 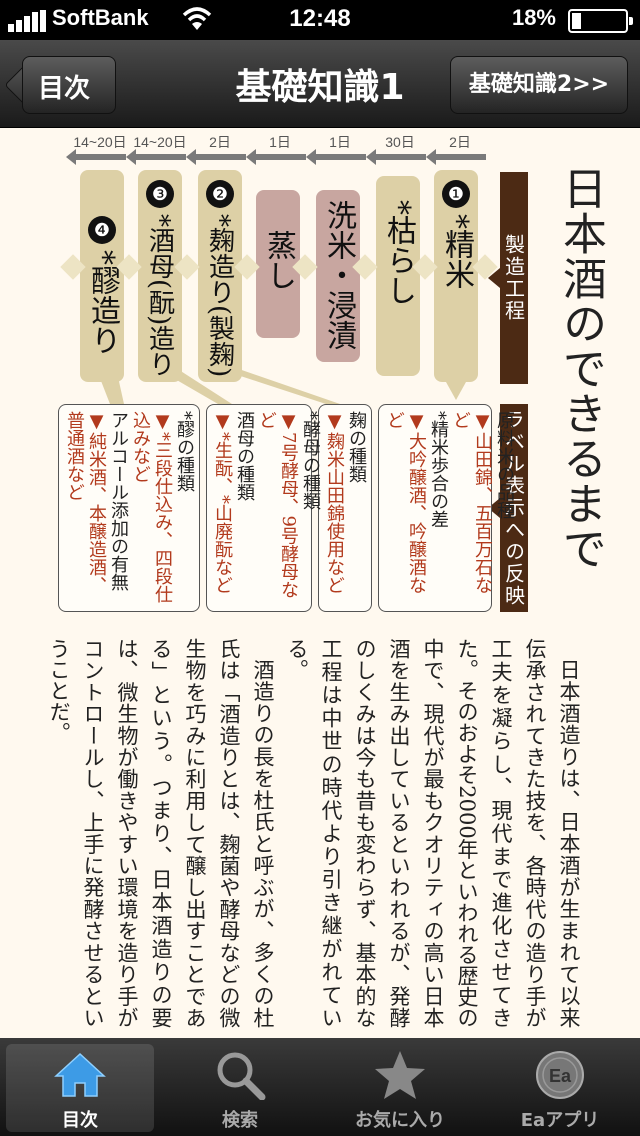 I want to click on battery-icon, so click(x=600, y=21).